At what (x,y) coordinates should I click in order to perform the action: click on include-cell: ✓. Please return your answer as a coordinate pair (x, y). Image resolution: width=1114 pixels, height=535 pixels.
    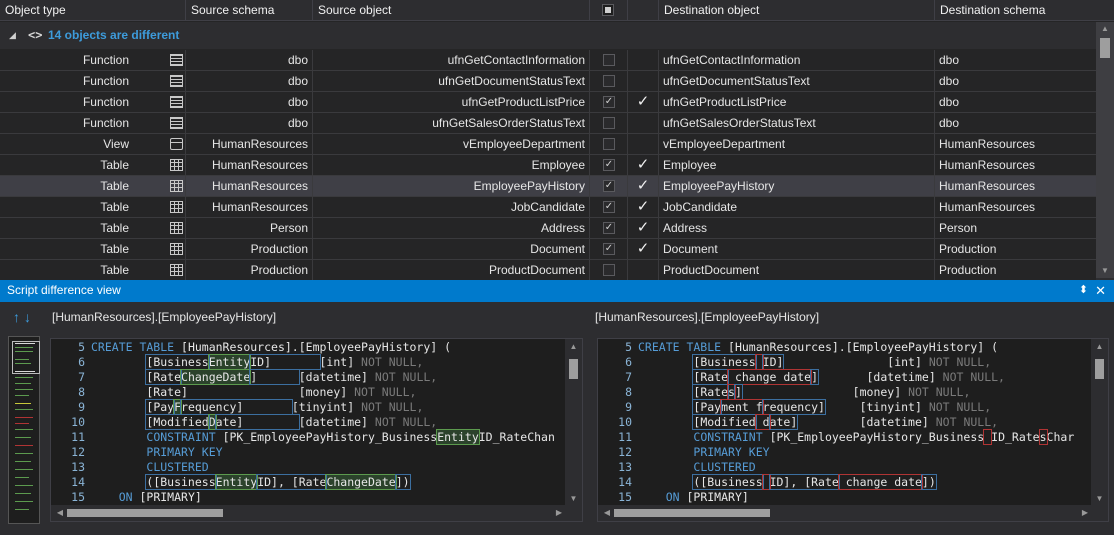
    Looking at the image, I should click on (609, 228).